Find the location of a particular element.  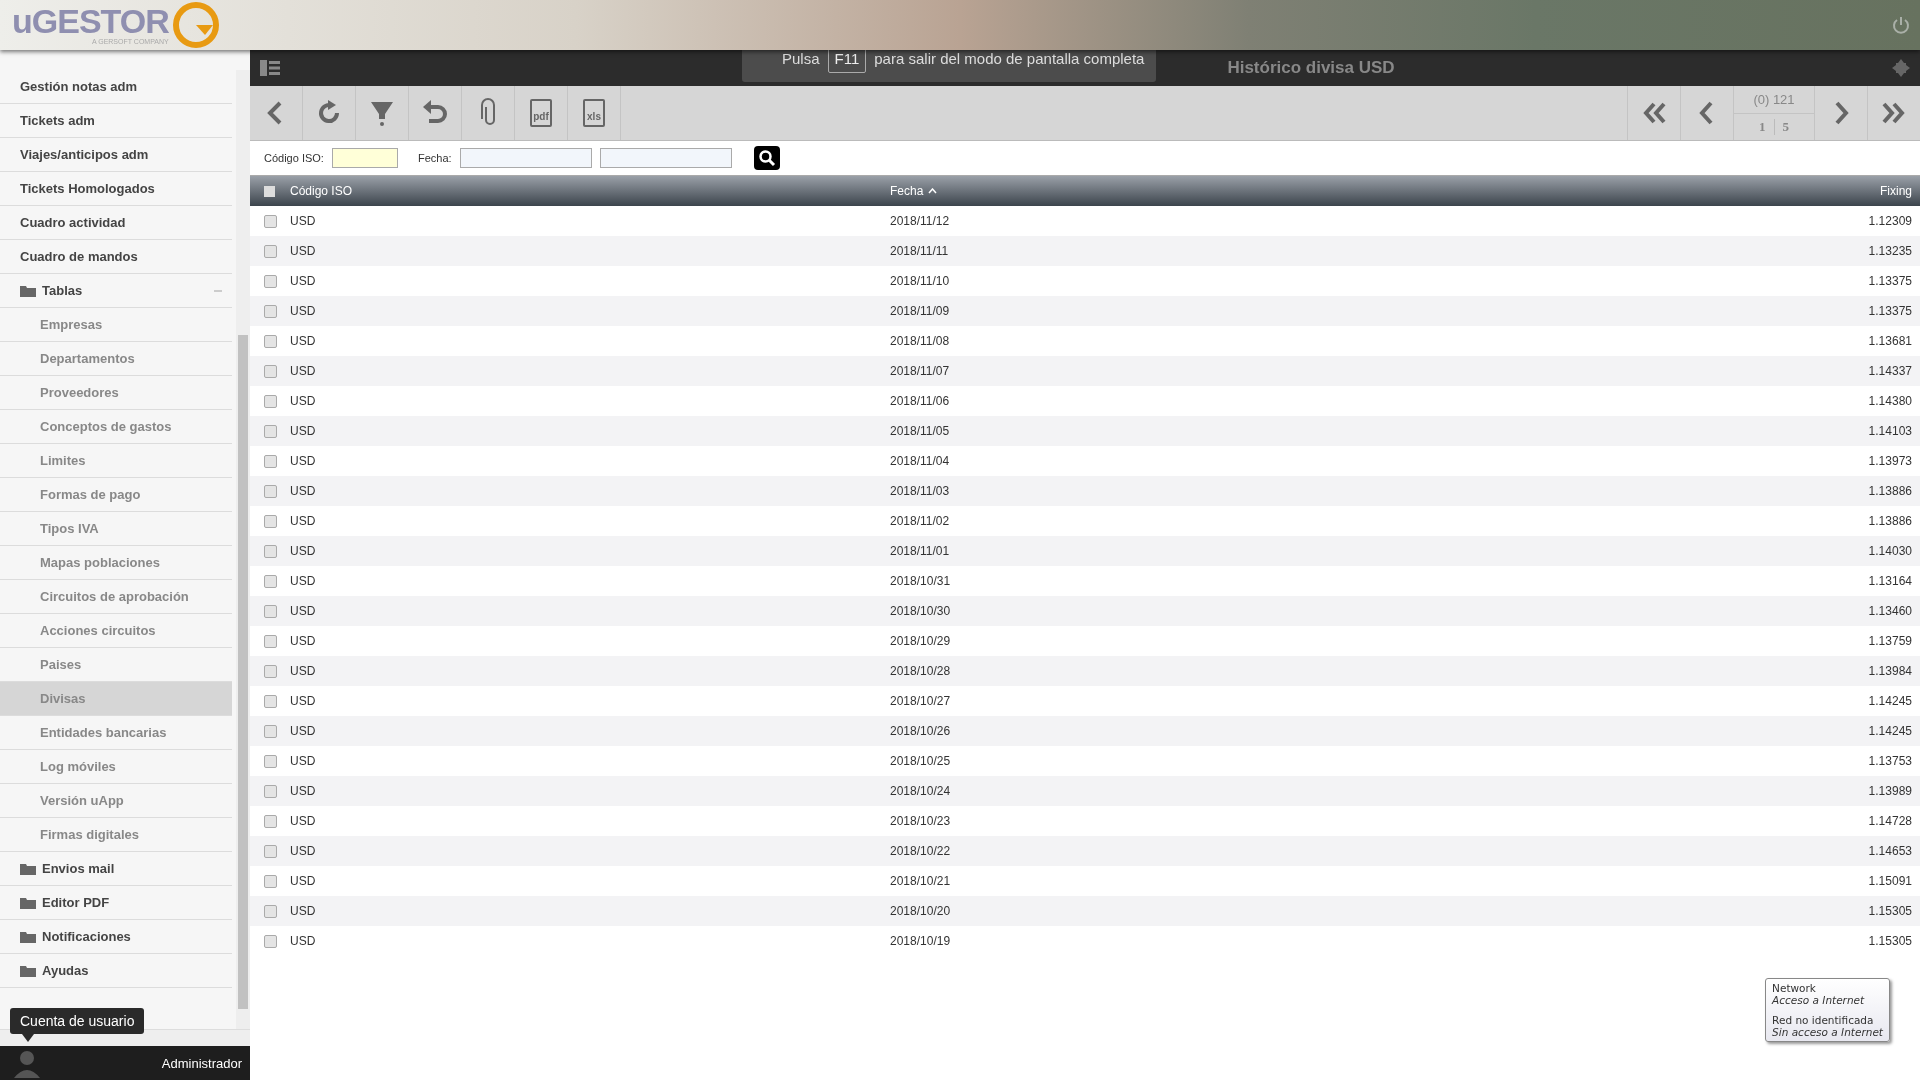

sidebar-item: Mapas poblaciones is located at coordinates (116, 563).